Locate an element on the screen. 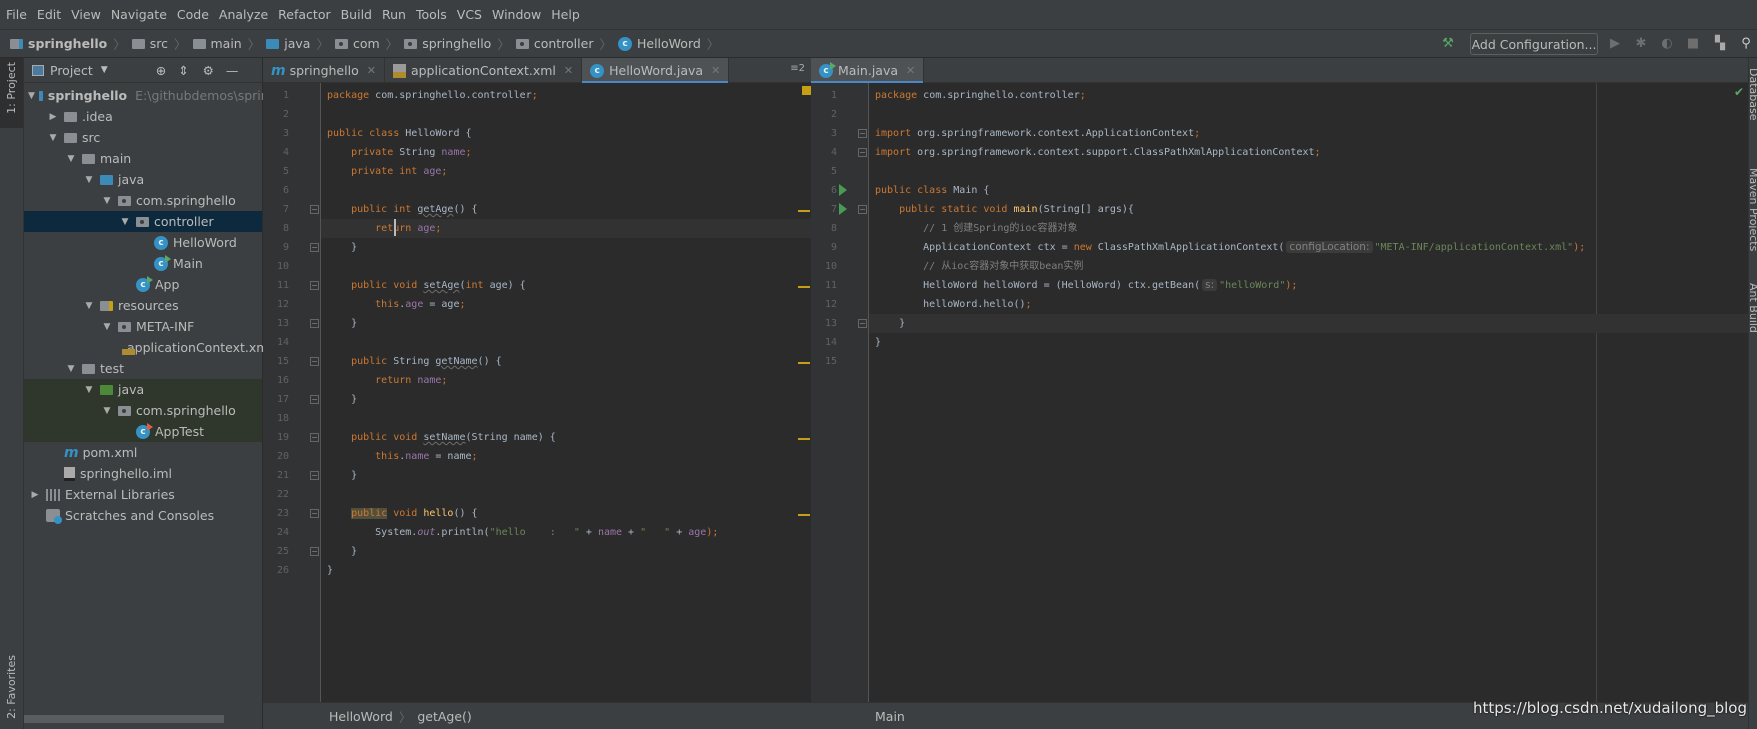 The height and width of the screenshot is (729, 1757). ant-build-tool-label: Ant Build is located at coordinates (1753, 308).